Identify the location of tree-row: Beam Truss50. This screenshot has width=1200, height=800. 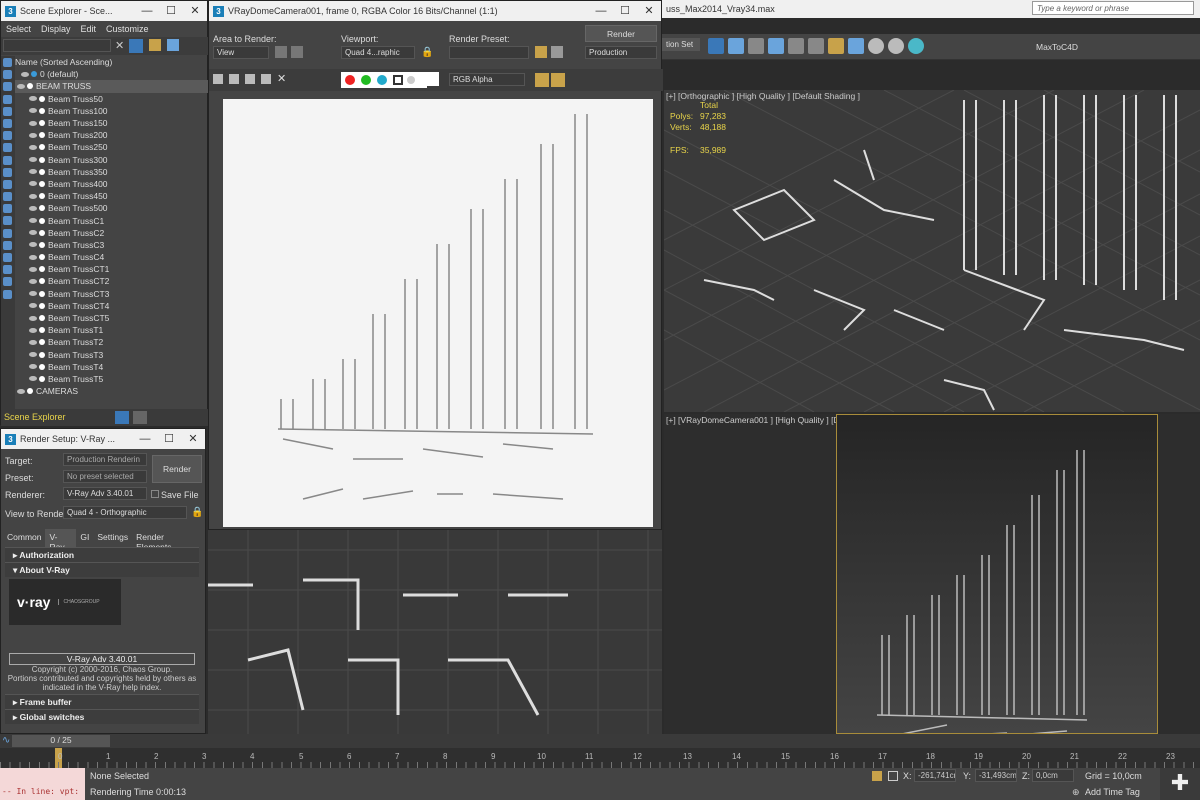
(112, 99).